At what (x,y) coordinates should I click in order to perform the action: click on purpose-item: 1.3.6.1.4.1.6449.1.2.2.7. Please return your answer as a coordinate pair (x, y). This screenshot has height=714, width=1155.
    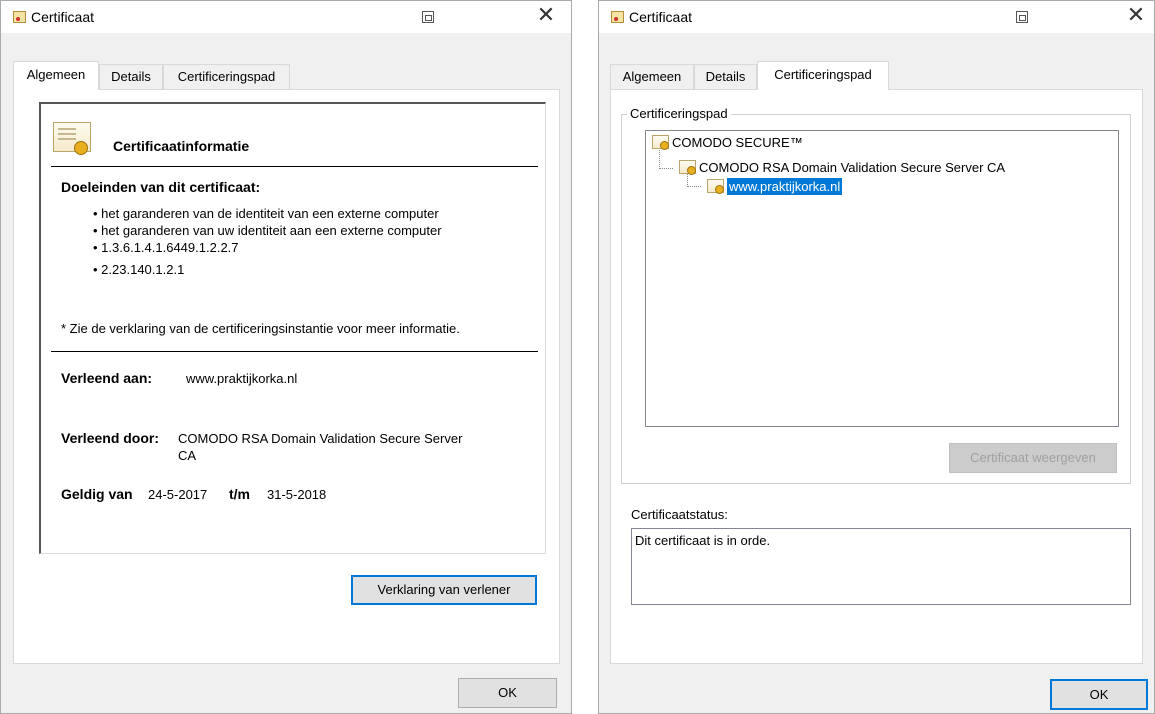
    Looking at the image, I should click on (165, 247).